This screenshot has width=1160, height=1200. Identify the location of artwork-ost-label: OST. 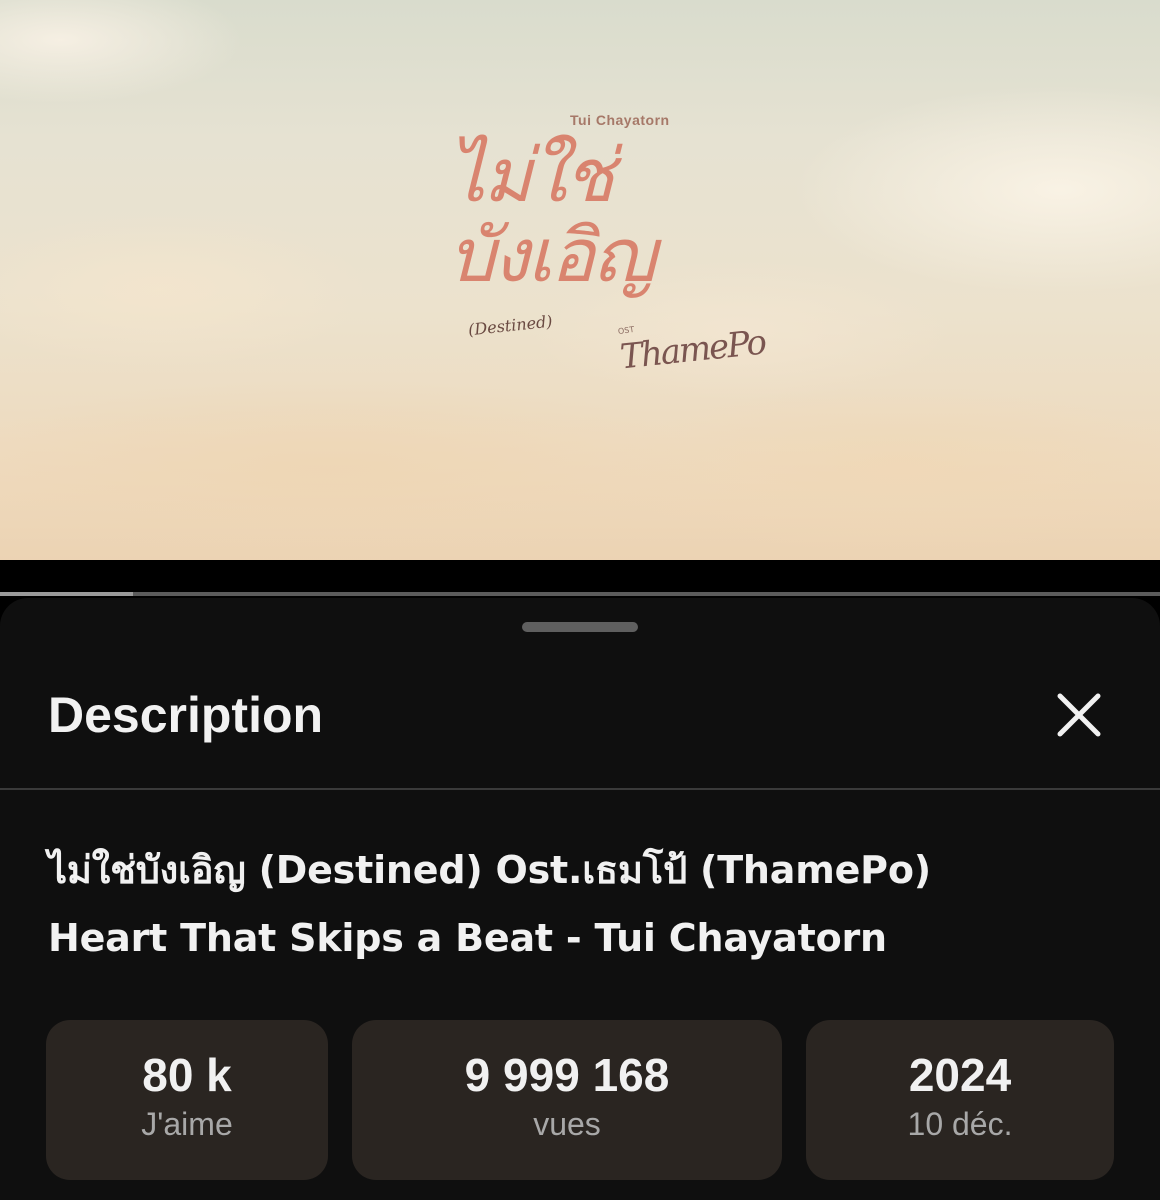
(626, 330).